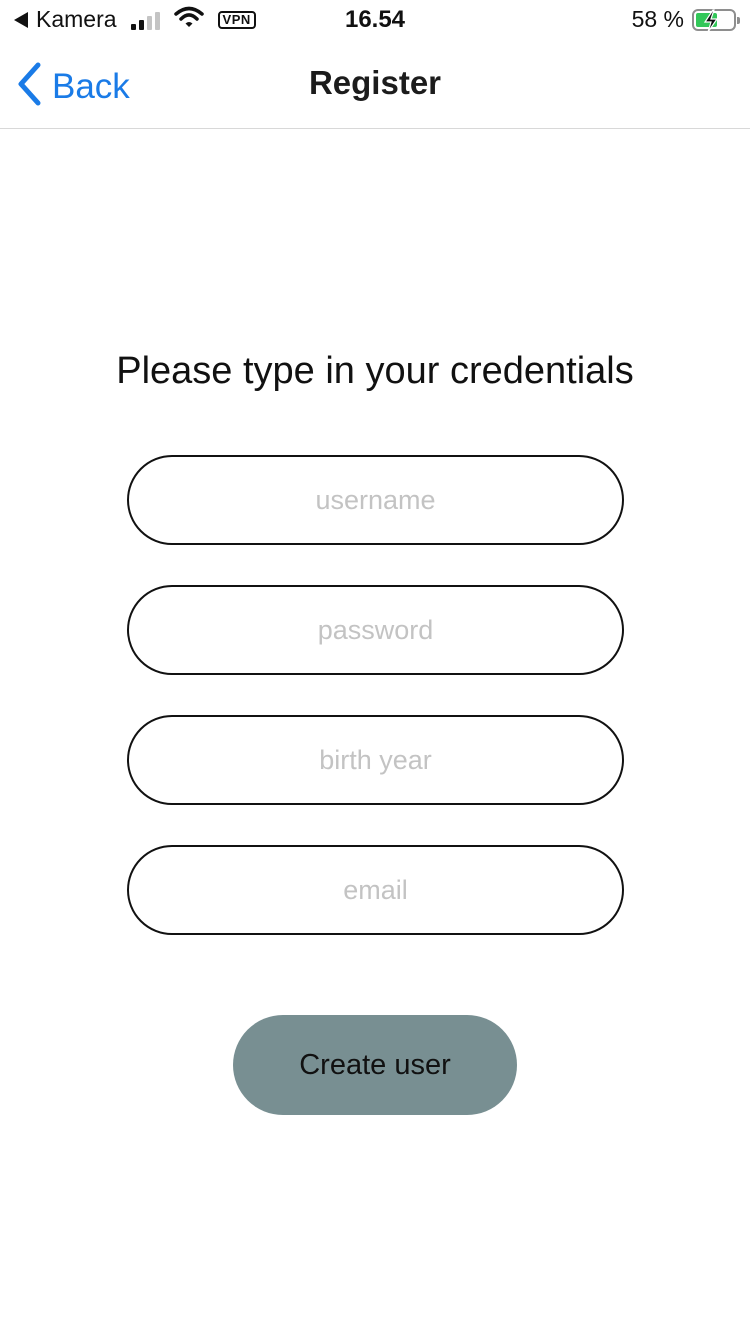 The image size is (750, 1334). Describe the element at coordinates (685, 19) in the screenshot. I see `status-bar-right: 58 %` at that location.